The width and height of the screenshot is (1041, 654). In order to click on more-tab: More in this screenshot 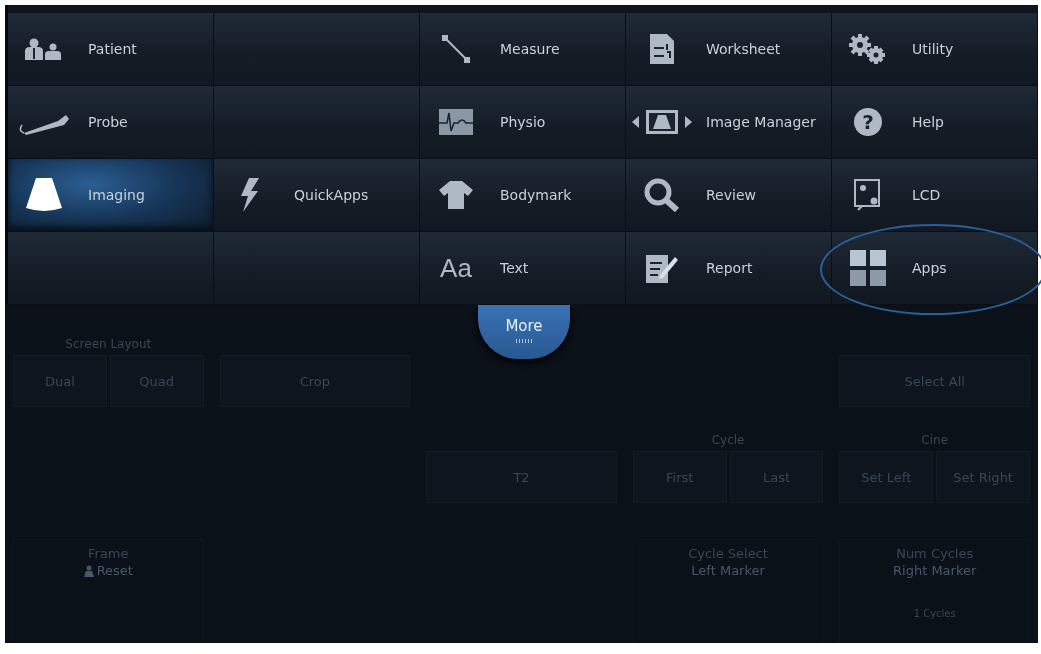, I will do `click(524, 332)`.